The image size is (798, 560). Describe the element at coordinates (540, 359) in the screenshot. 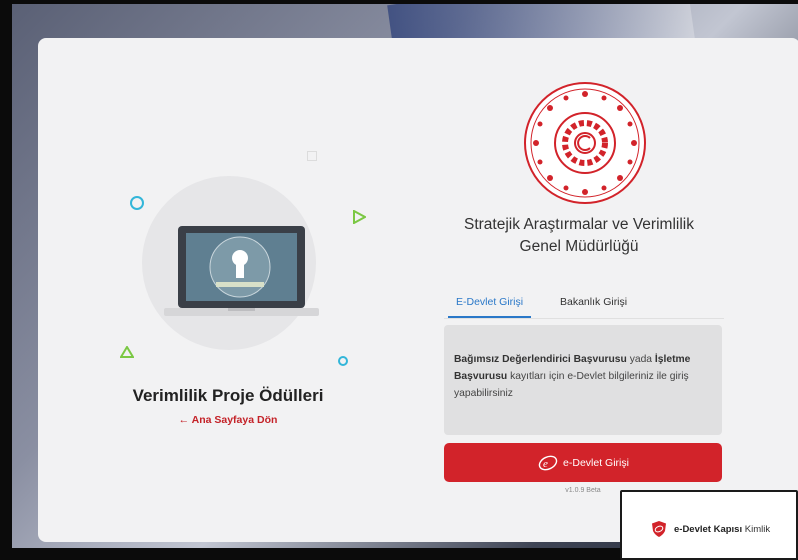

I see `info-bold-independent-evaluator: Bağımsız Değerlendirici Başvurusu` at that location.